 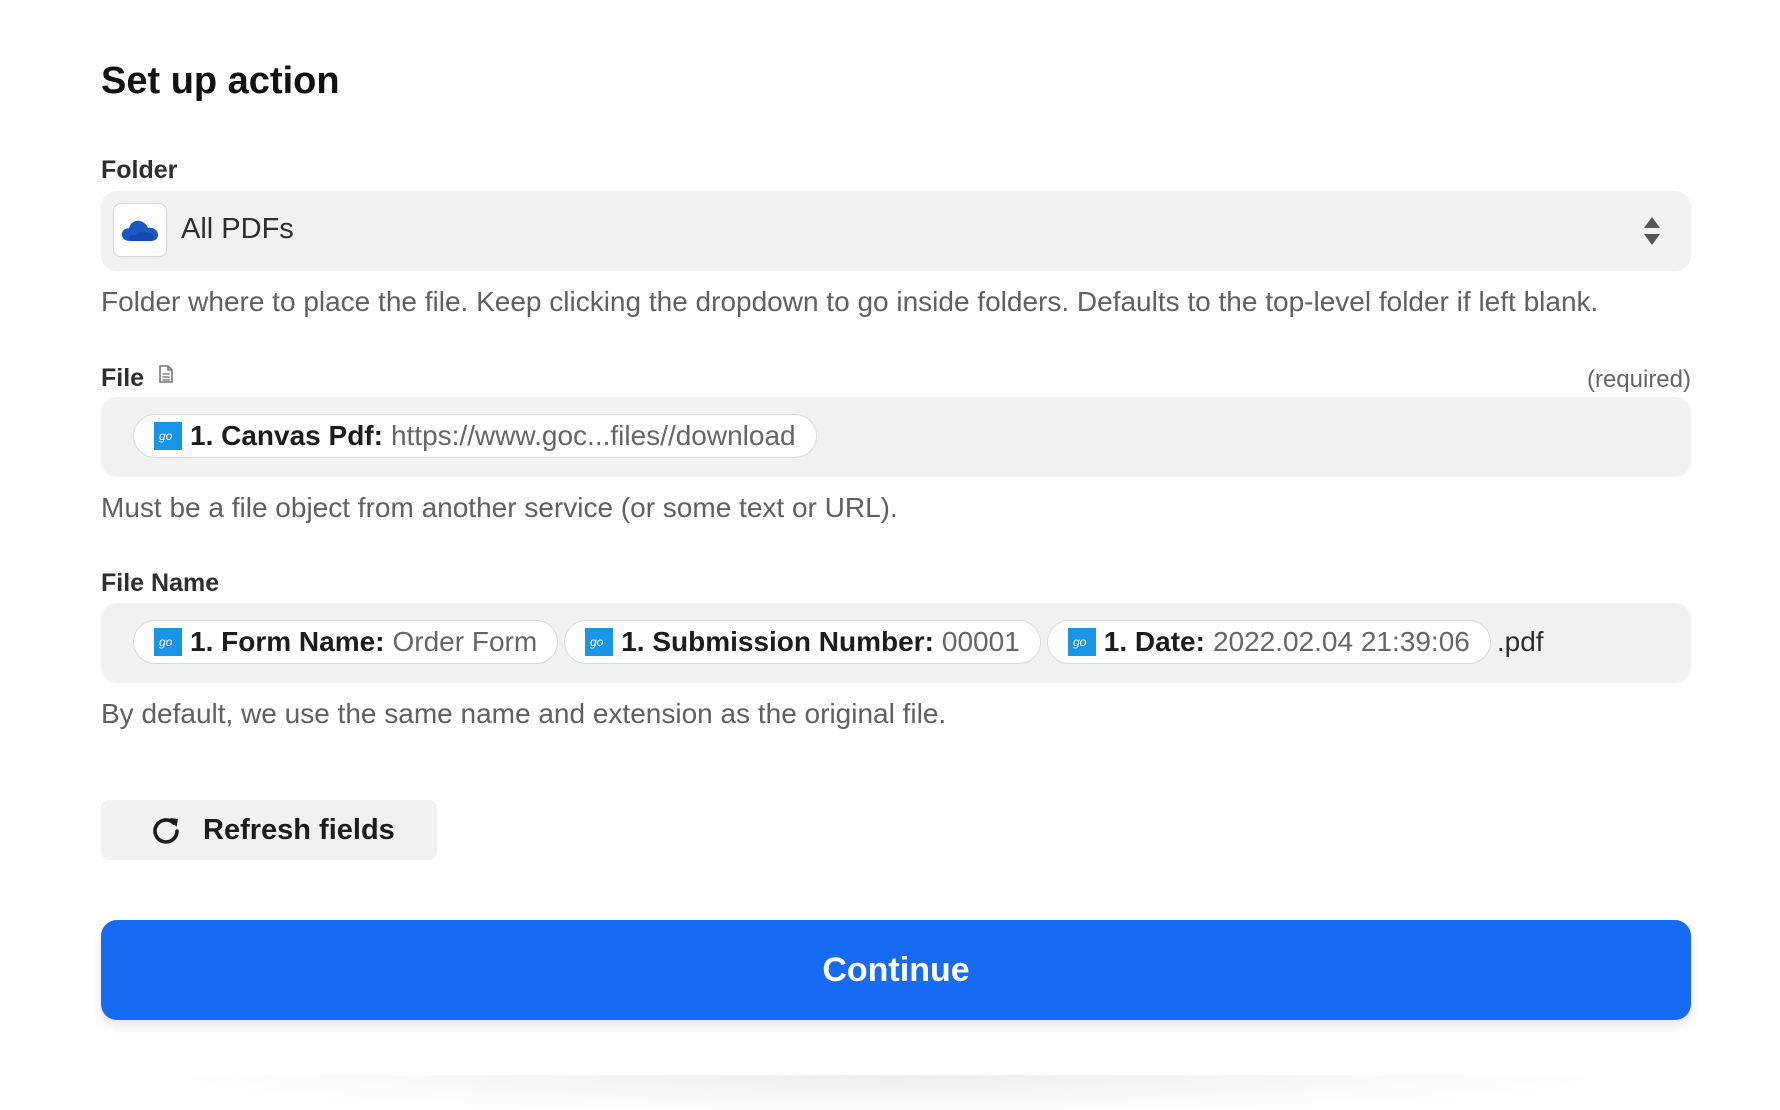 What do you see at coordinates (299, 830) in the screenshot?
I see `refresh-fields-label: Refresh fields` at bounding box center [299, 830].